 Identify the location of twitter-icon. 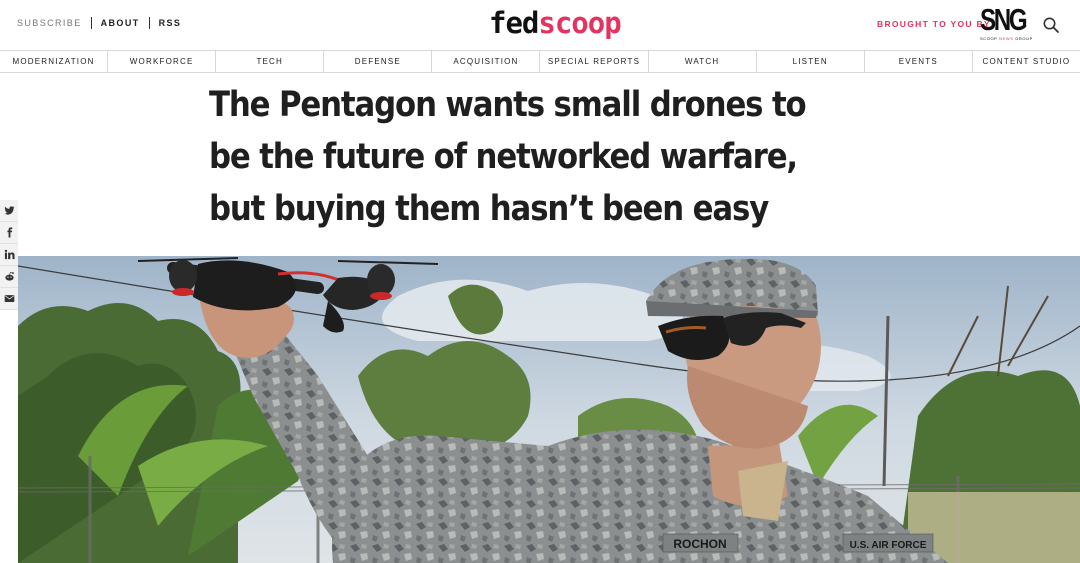
(9, 210).